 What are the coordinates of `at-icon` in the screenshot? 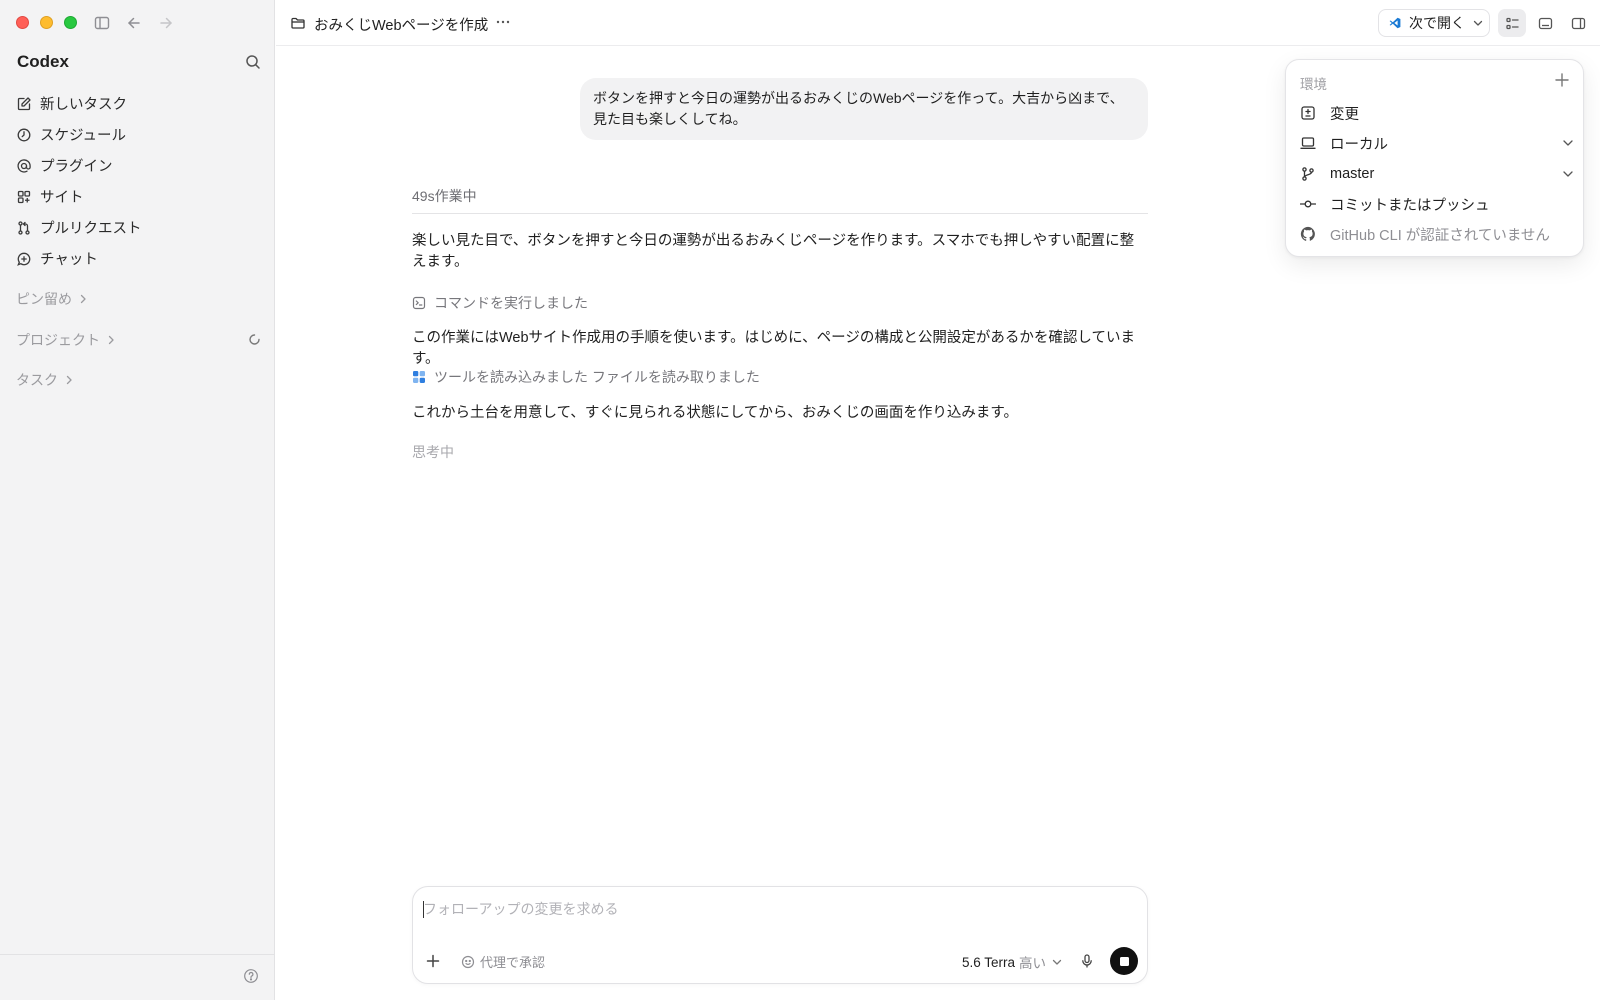 It's located at (24, 166).